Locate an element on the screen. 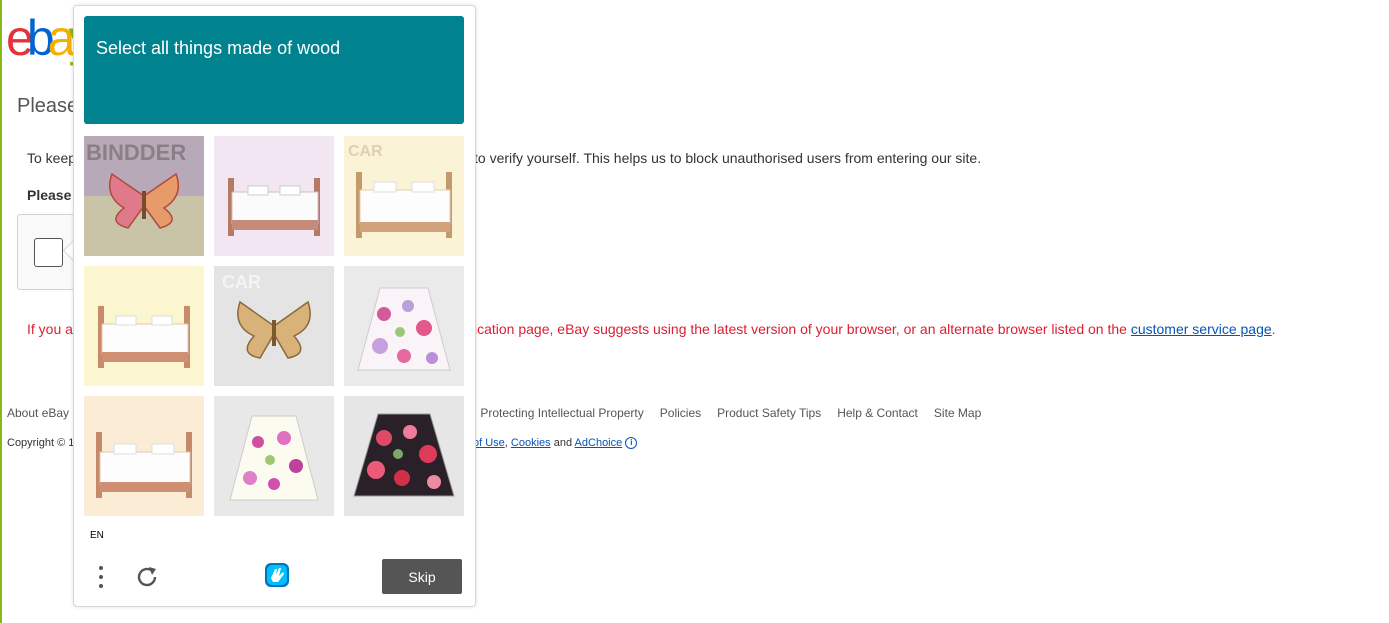 This screenshot has width=1389, height=623. legal-links: of Use, Cookies and AdChoice i is located at coordinates (555, 443).